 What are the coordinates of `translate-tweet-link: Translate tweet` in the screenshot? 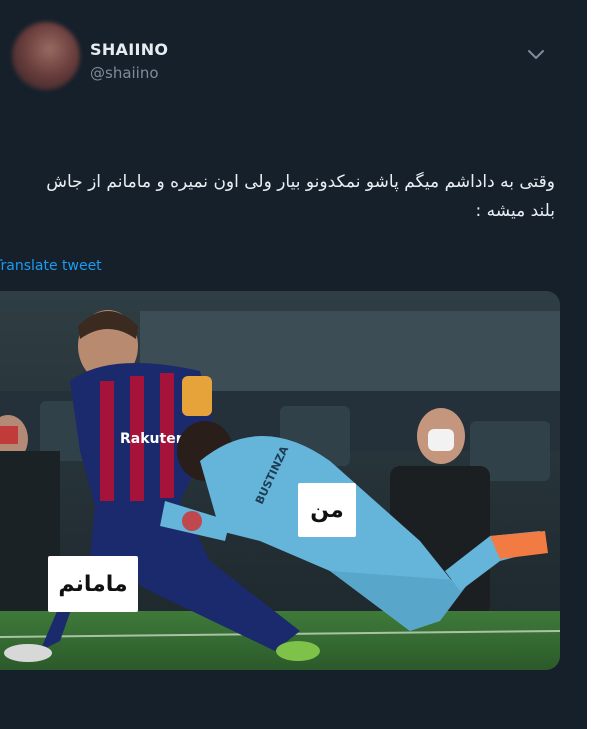 It's located at (51, 266).